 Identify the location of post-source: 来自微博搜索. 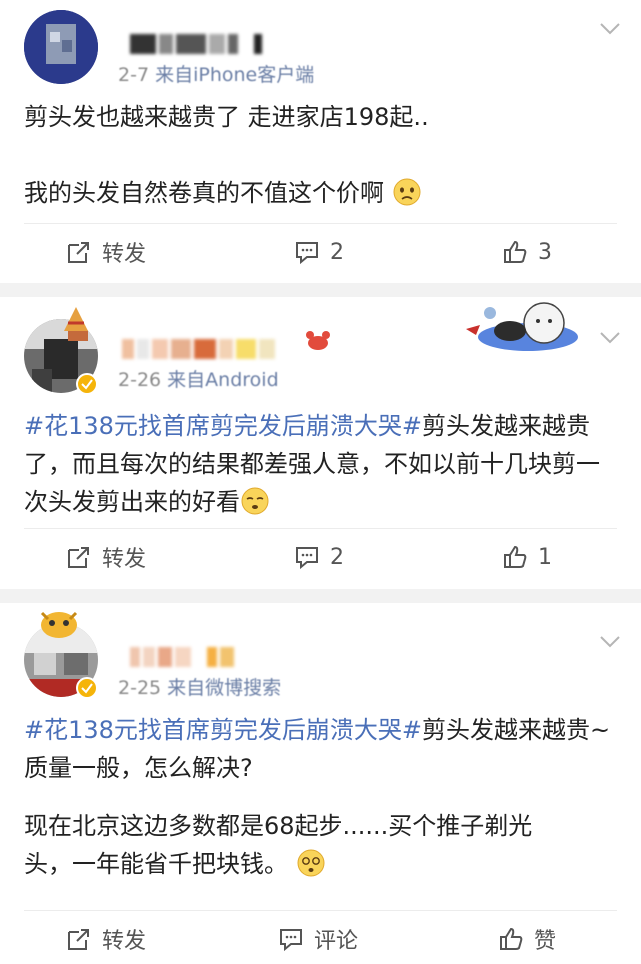
(224, 688).